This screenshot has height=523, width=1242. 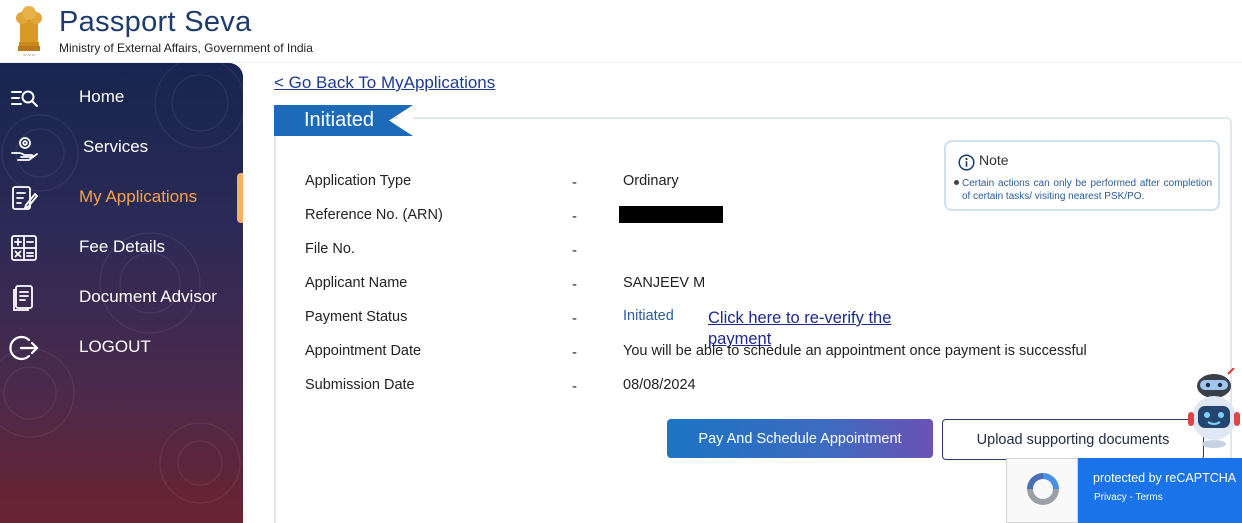 What do you see at coordinates (1214, 408) in the screenshot?
I see `chatbot-robot-icon` at bounding box center [1214, 408].